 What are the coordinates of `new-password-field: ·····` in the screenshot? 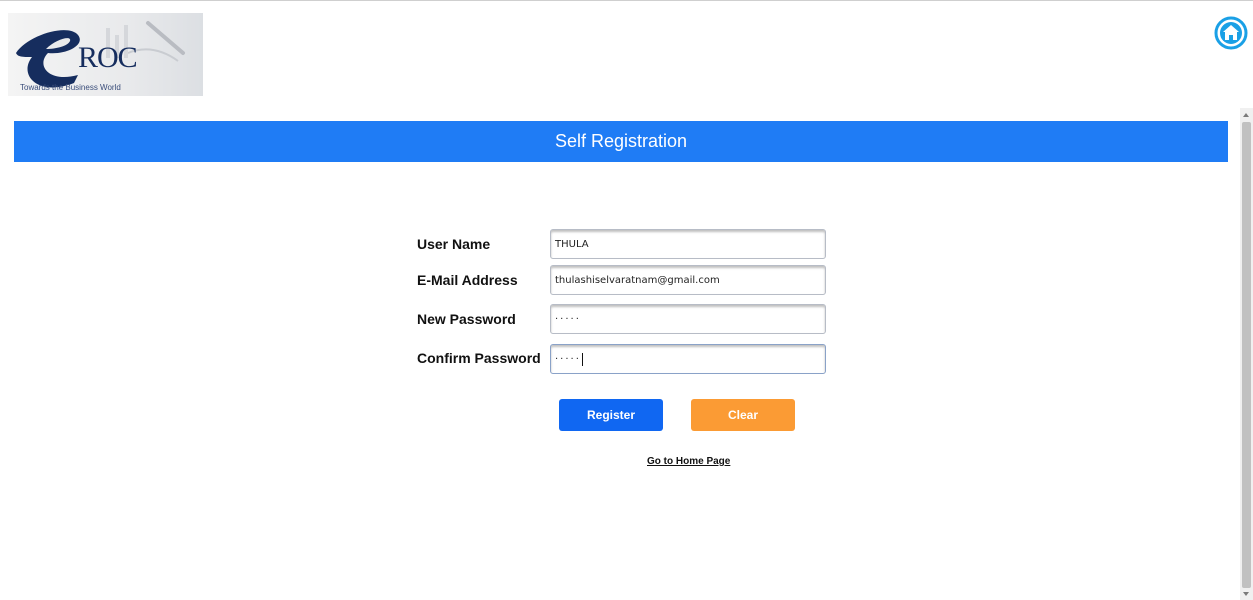 It's located at (688, 319).